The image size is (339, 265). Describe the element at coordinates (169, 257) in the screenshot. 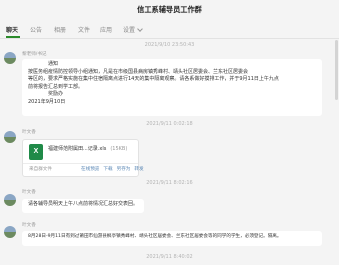

I see `timestamp: 2021/9/11 8:40:02` at that location.